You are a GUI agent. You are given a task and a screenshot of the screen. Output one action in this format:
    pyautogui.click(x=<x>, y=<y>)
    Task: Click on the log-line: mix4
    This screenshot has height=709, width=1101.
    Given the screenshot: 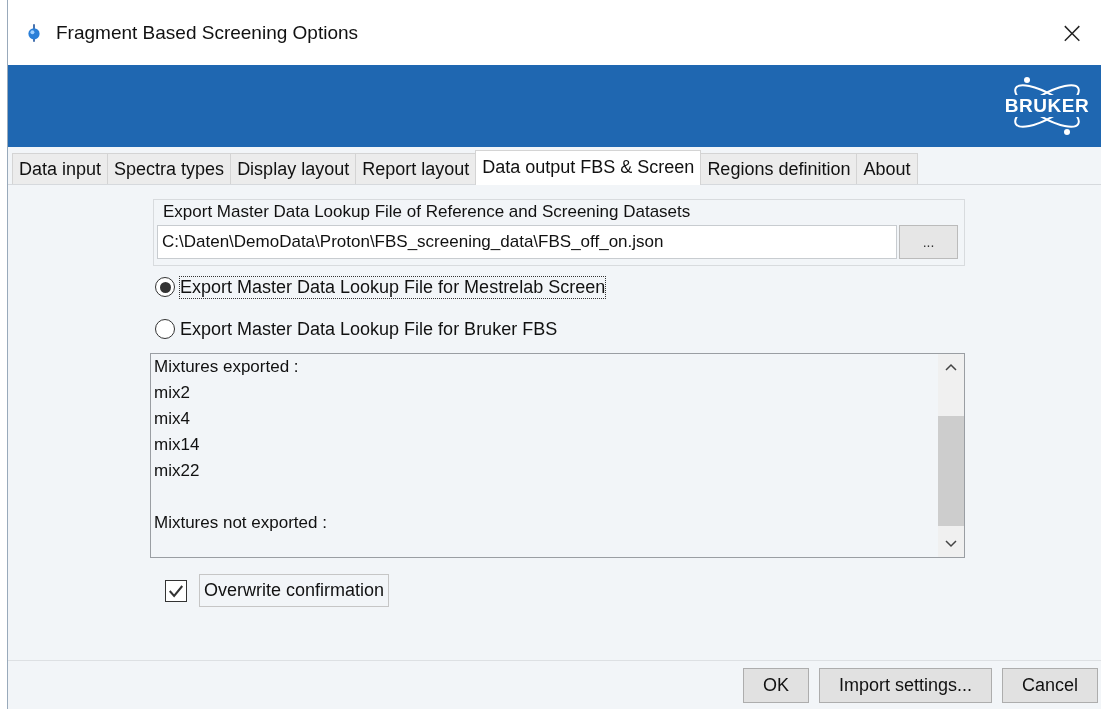 What is the action you would take?
    pyautogui.click(x=172, y=419)
    